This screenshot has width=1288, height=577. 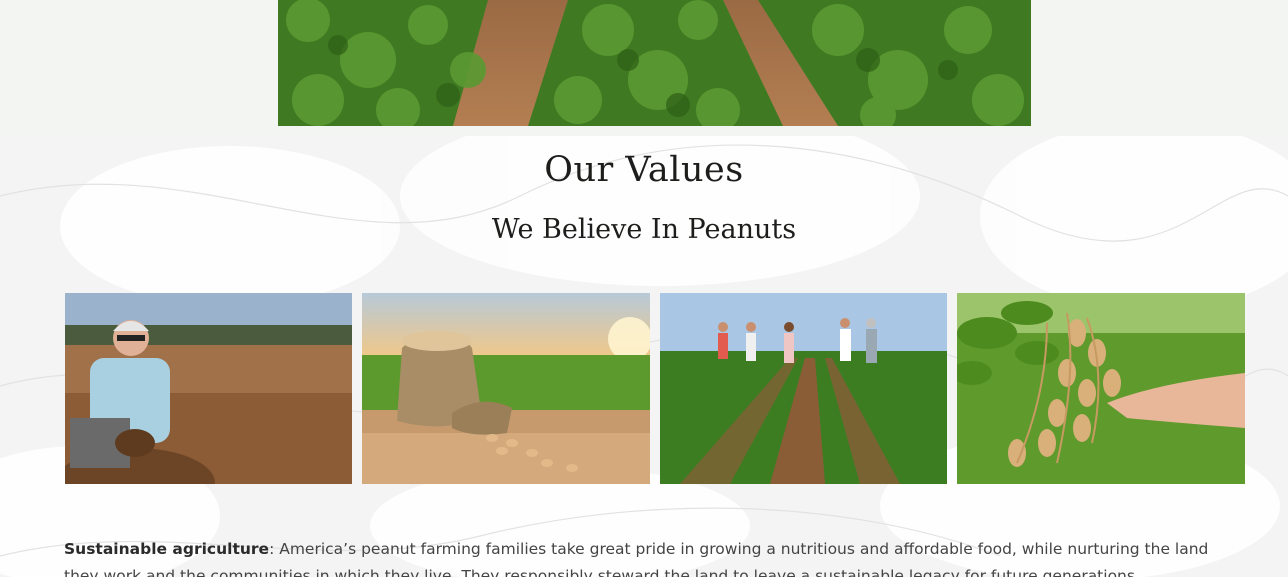 I want to click on hand-holding-peanut-plant-photo, so click(x=1101, y=388).